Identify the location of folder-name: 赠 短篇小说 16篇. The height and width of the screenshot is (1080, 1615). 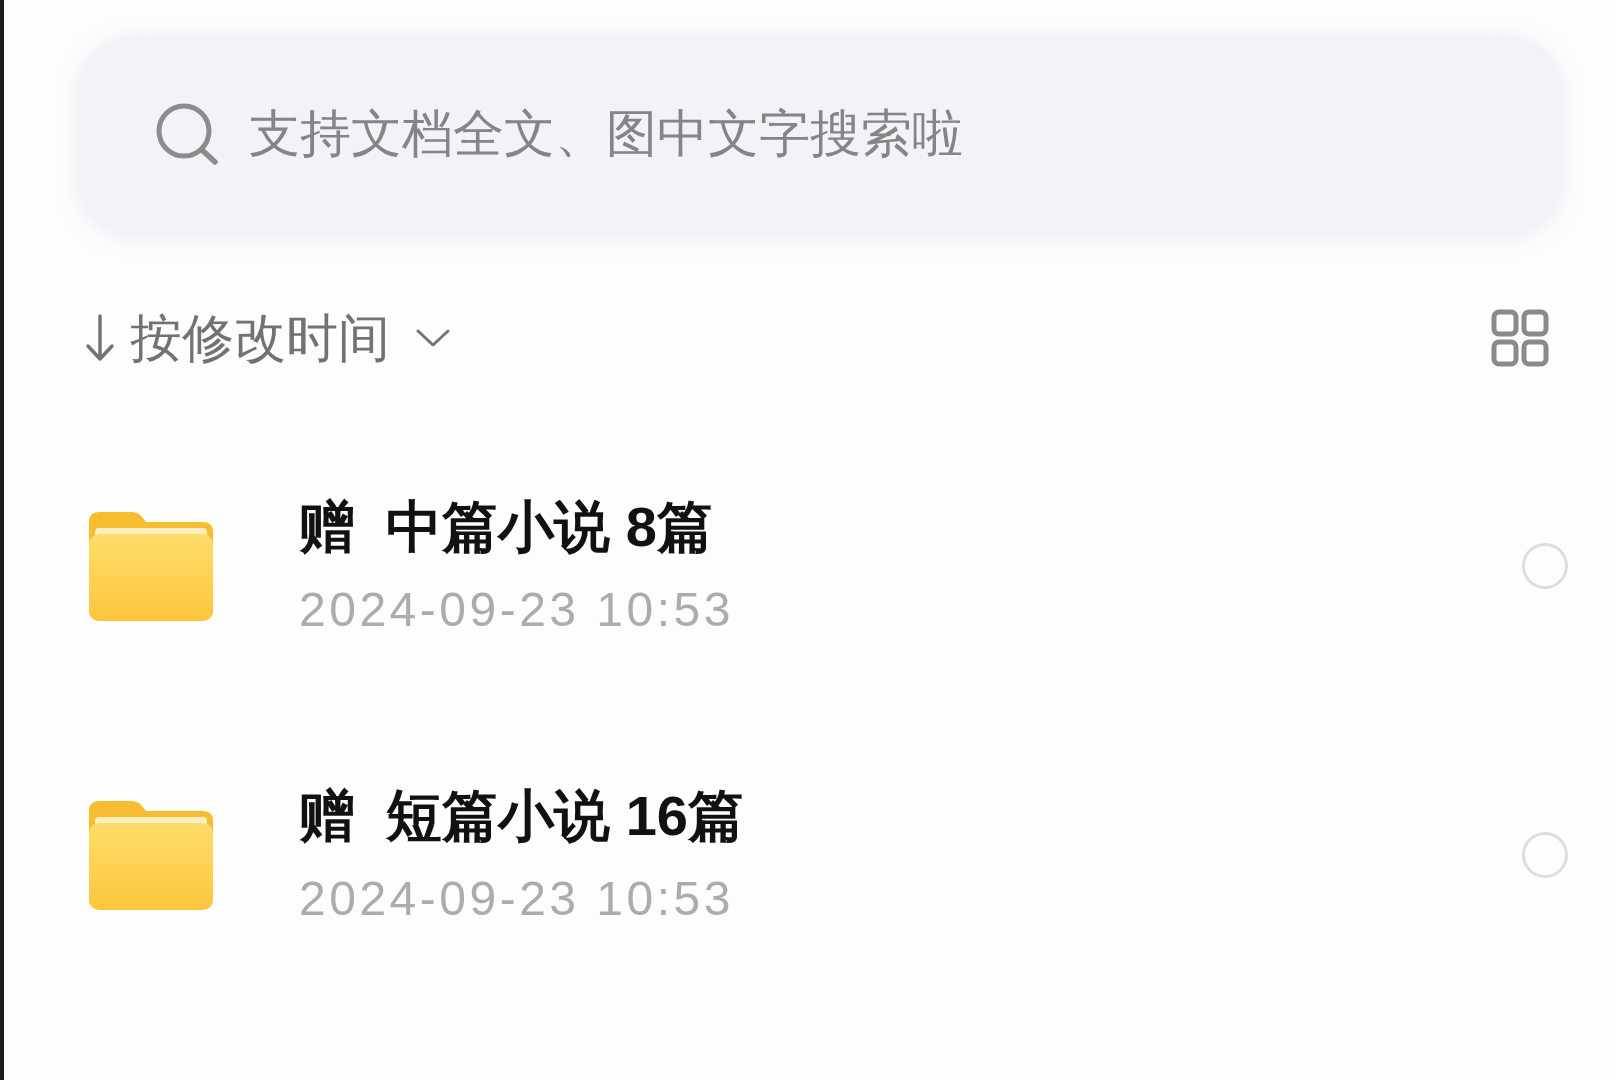
(521, 815).